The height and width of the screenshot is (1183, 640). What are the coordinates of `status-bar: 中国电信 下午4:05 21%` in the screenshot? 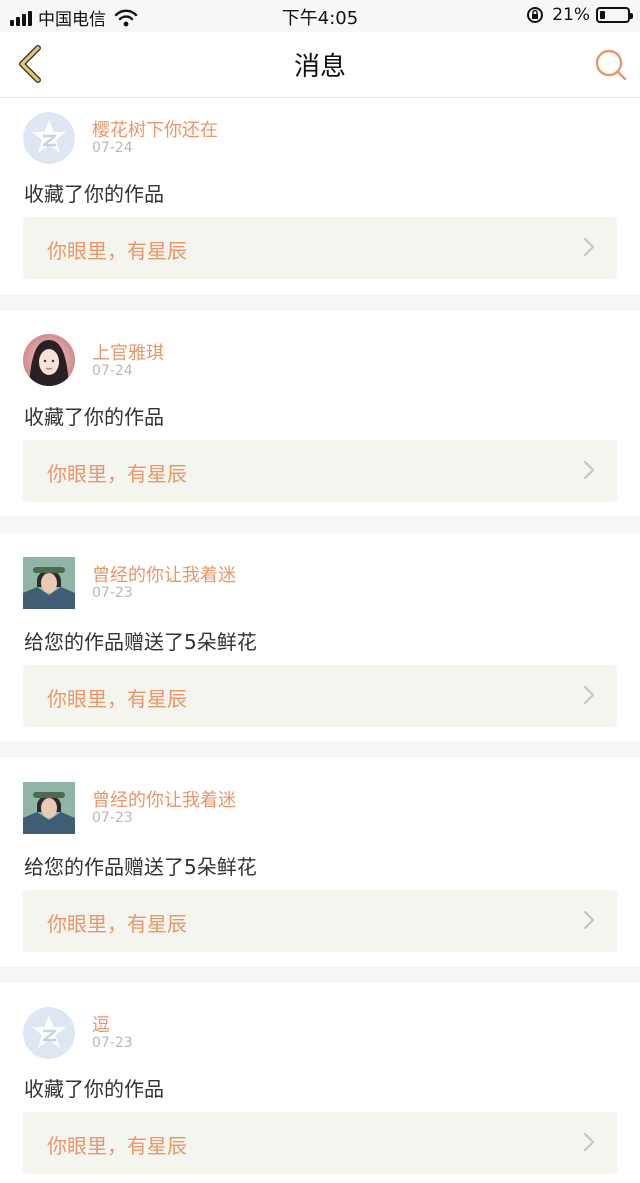 It's located at (320, 16).